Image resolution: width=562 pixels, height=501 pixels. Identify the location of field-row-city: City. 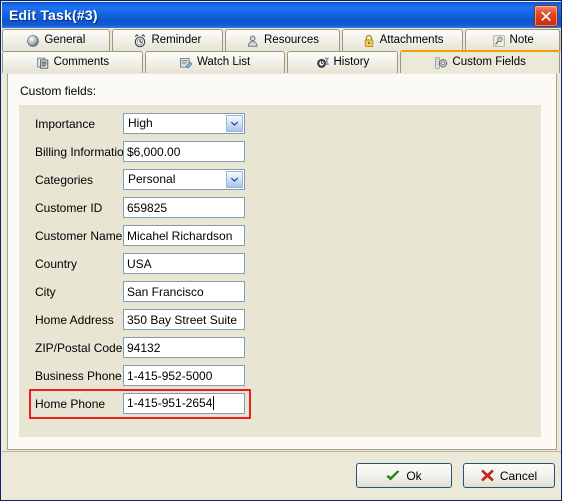
(280, 293).